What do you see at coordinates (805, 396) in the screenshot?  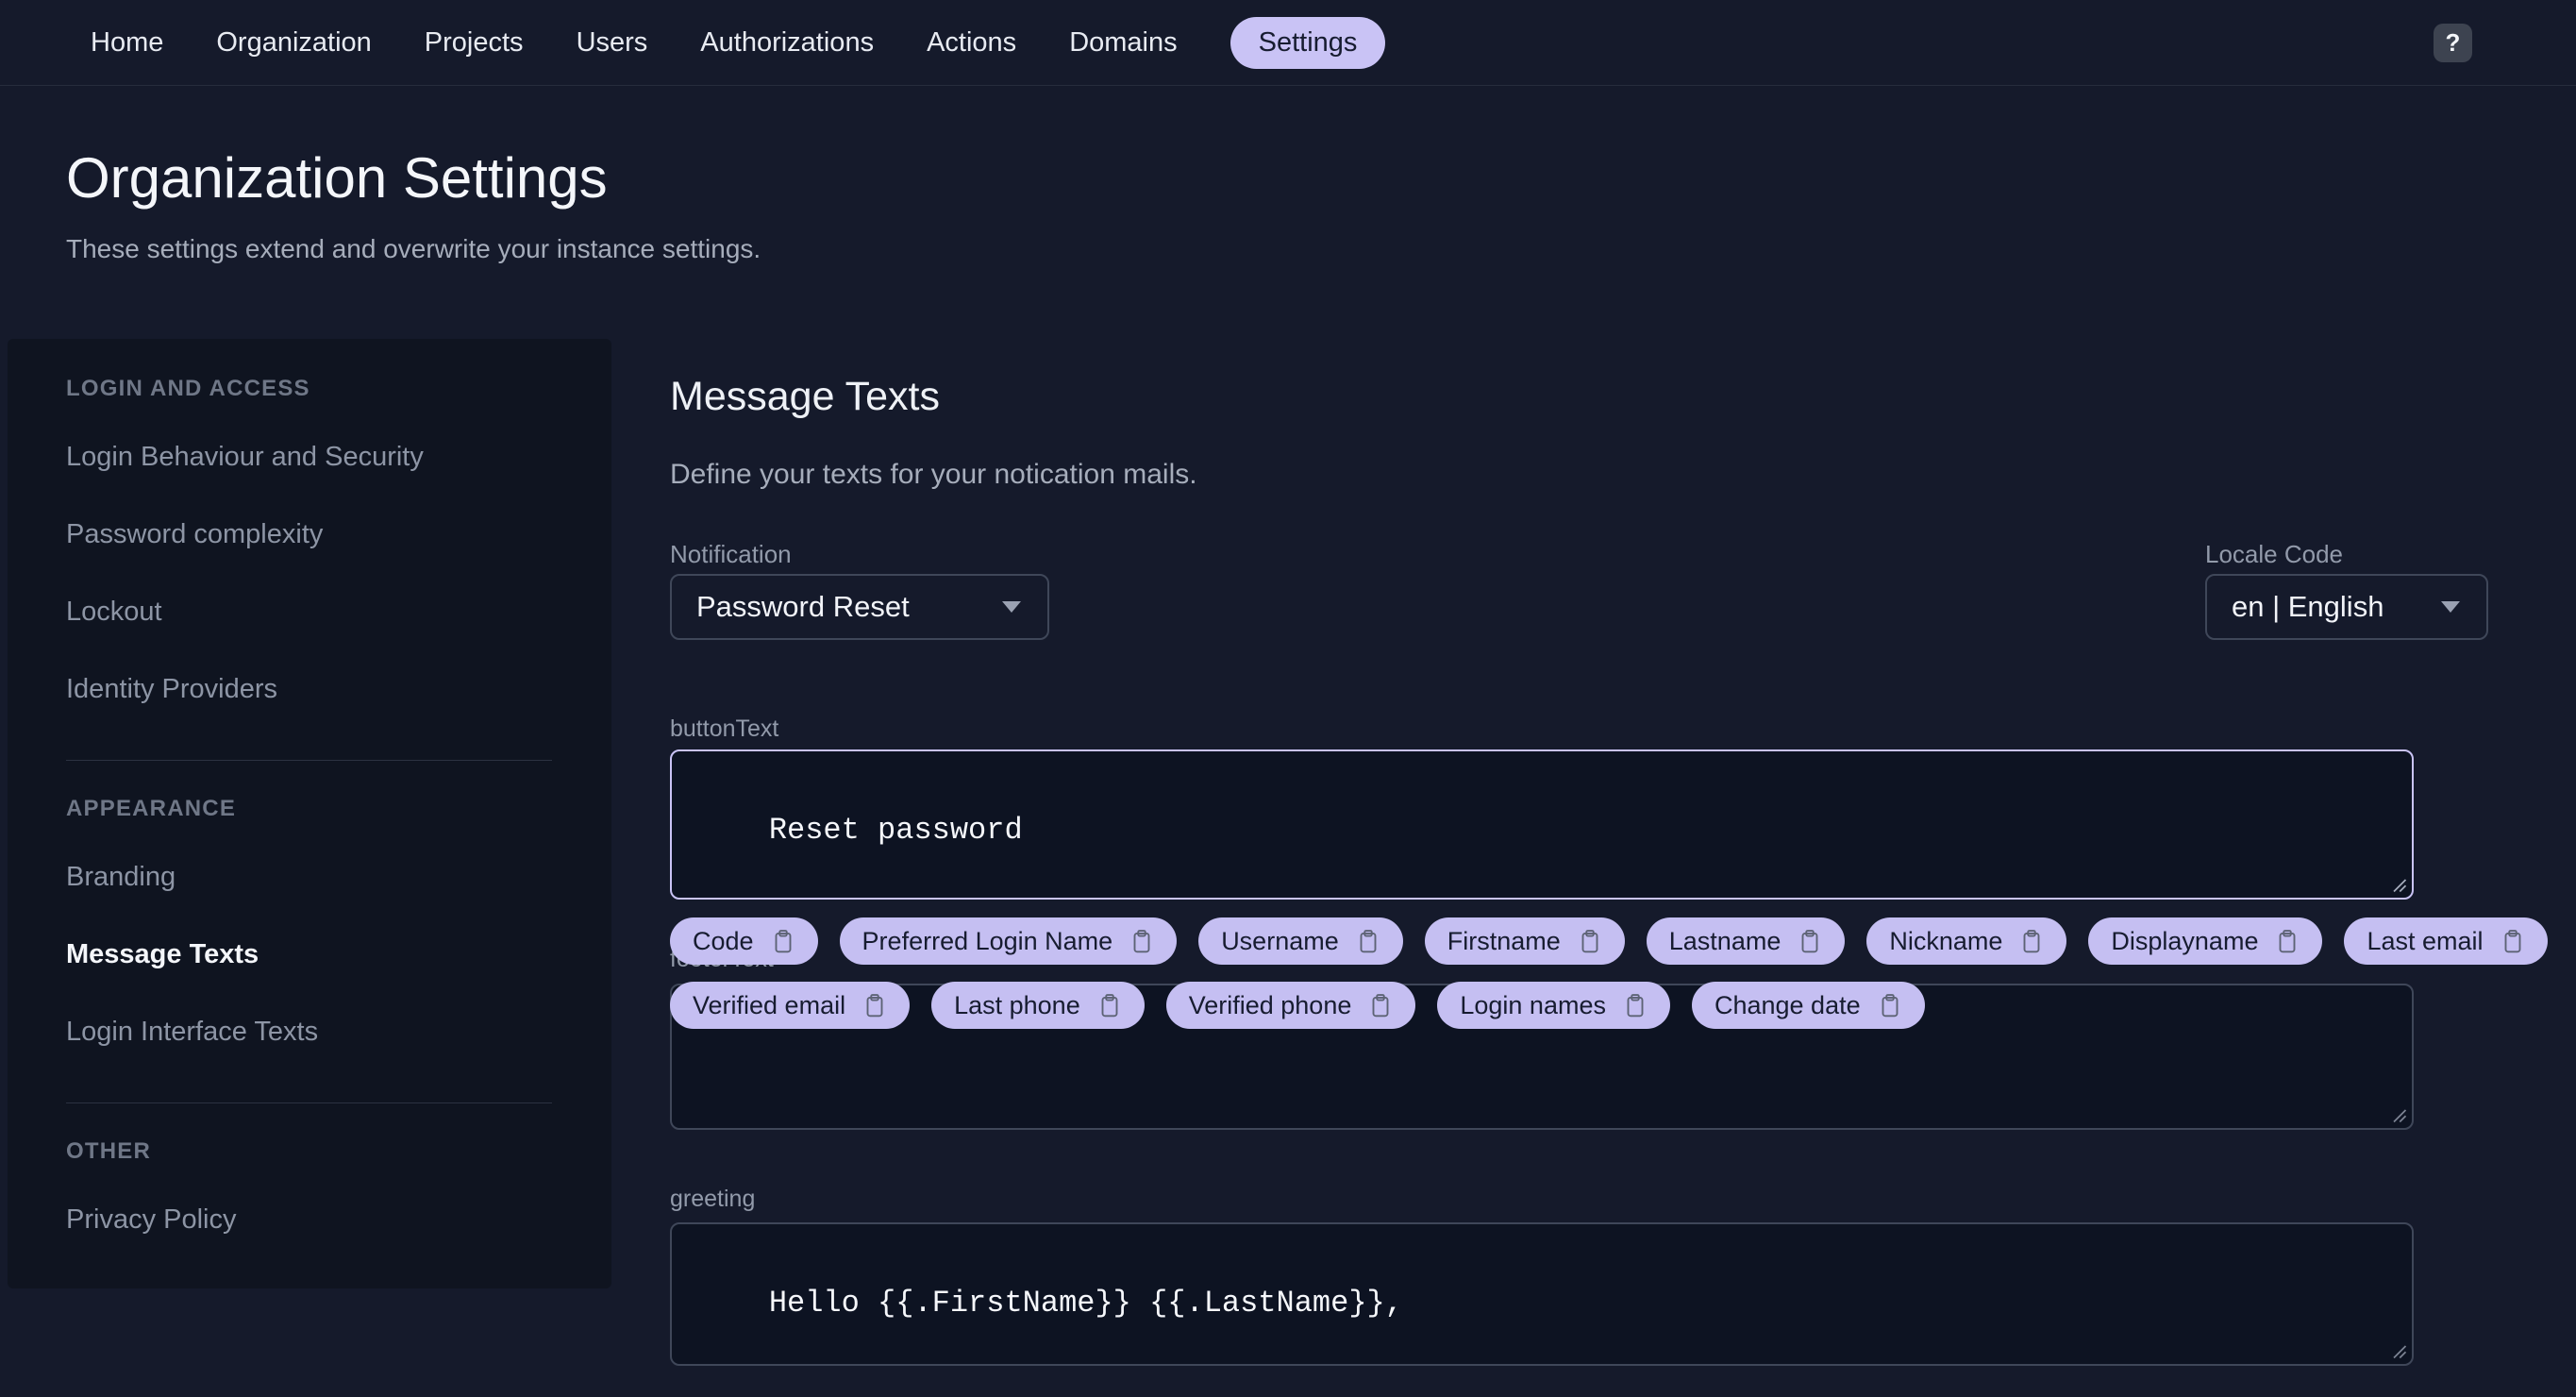 I see `section-title: Message Texts` at bounding box center [805, 396].